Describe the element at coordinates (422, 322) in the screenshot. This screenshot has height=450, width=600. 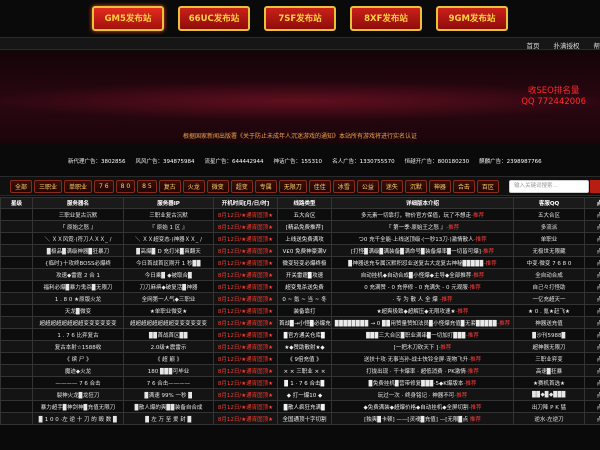
I see `cell-version-intro: ▉▉▉▉▉▉▉▉ → 0 ▉▉用赞量赞知法员▉小怪爆充值▉无套▉▉▉▉▉-推荐` at that location.